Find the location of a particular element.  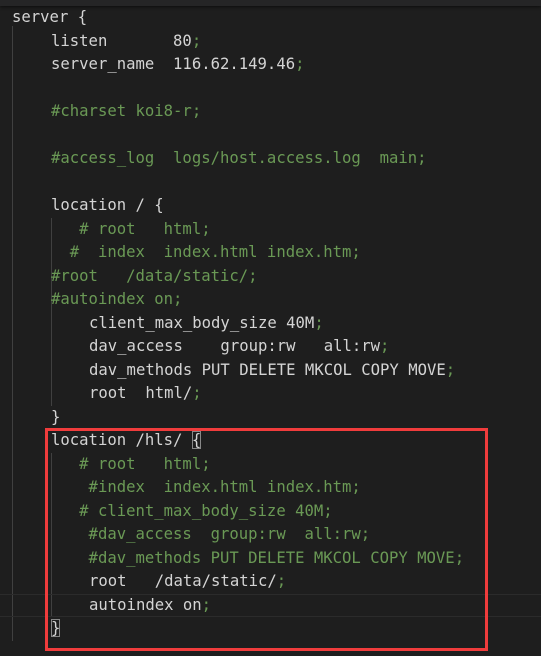

code-comment-line: # index index.html index.htm; is located at coordinates (206, 253).